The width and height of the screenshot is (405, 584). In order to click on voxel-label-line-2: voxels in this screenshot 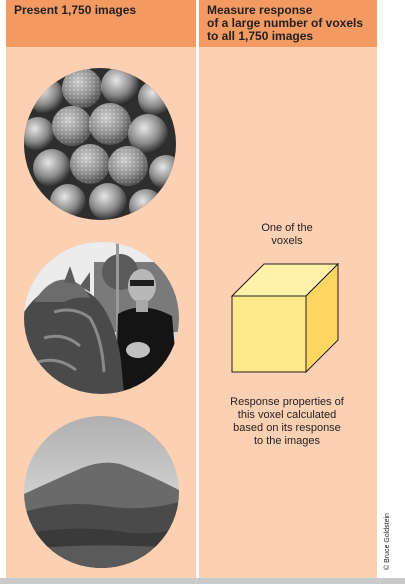, I will do `click(287, 241)`.